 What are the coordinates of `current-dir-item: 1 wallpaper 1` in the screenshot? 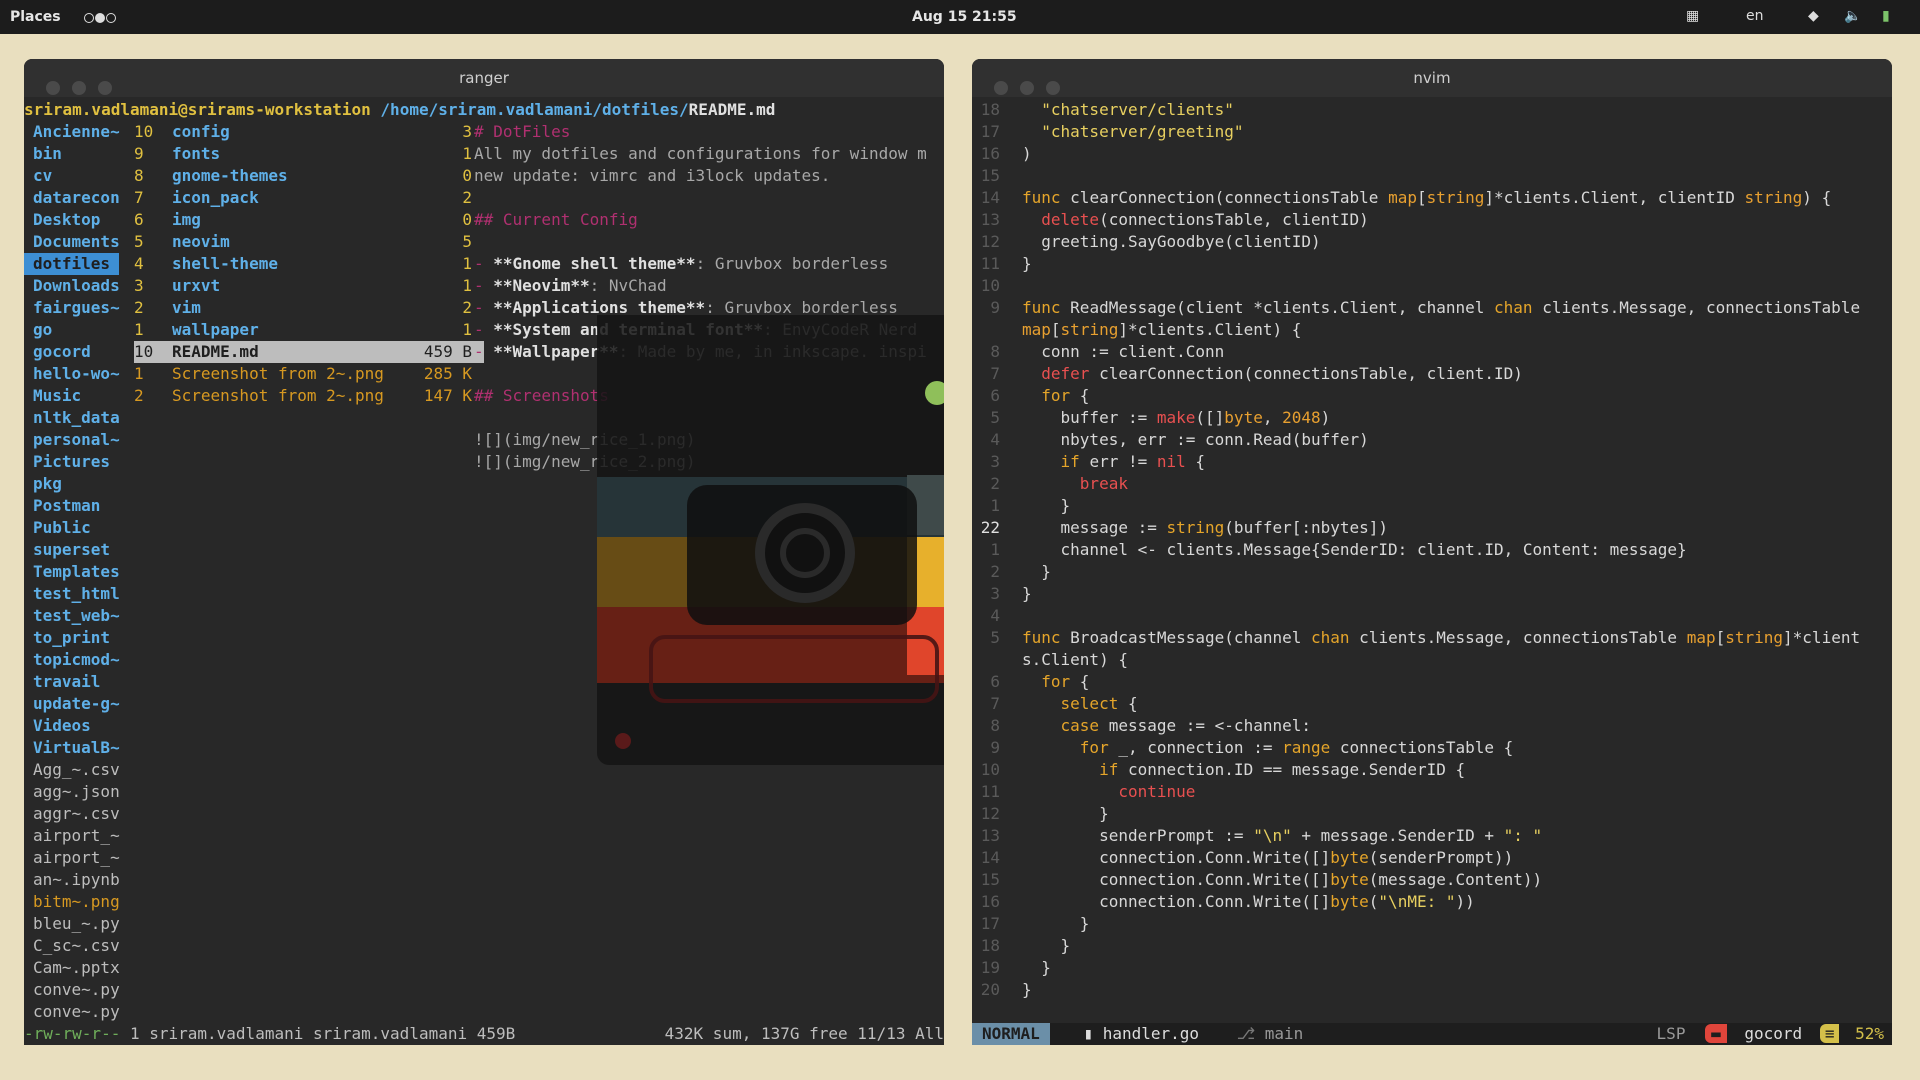 It's located at (309, 330).